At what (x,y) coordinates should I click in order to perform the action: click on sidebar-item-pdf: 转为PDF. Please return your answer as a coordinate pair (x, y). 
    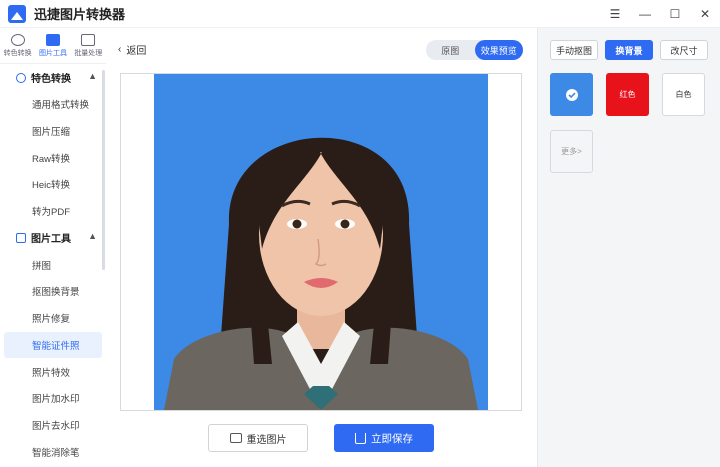
    Looking at the image, I should click on (53, 211).